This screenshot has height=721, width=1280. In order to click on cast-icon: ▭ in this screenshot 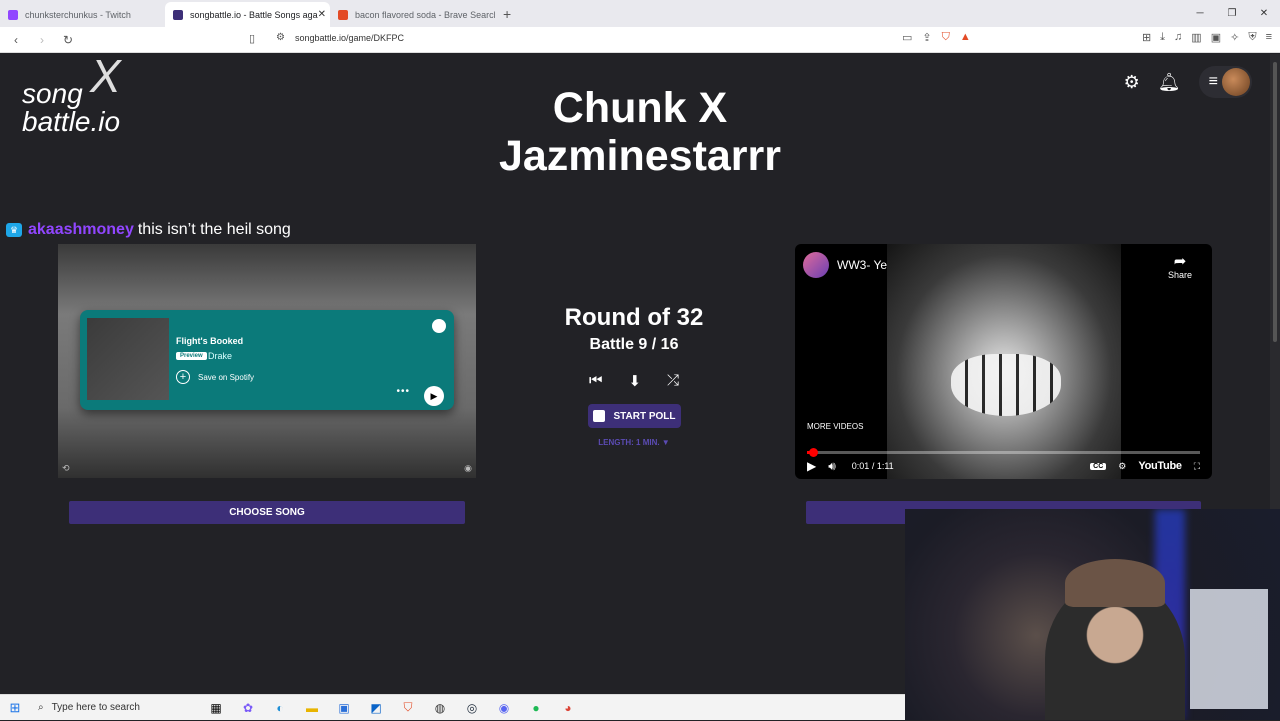, I will do `click(907, 37)`.